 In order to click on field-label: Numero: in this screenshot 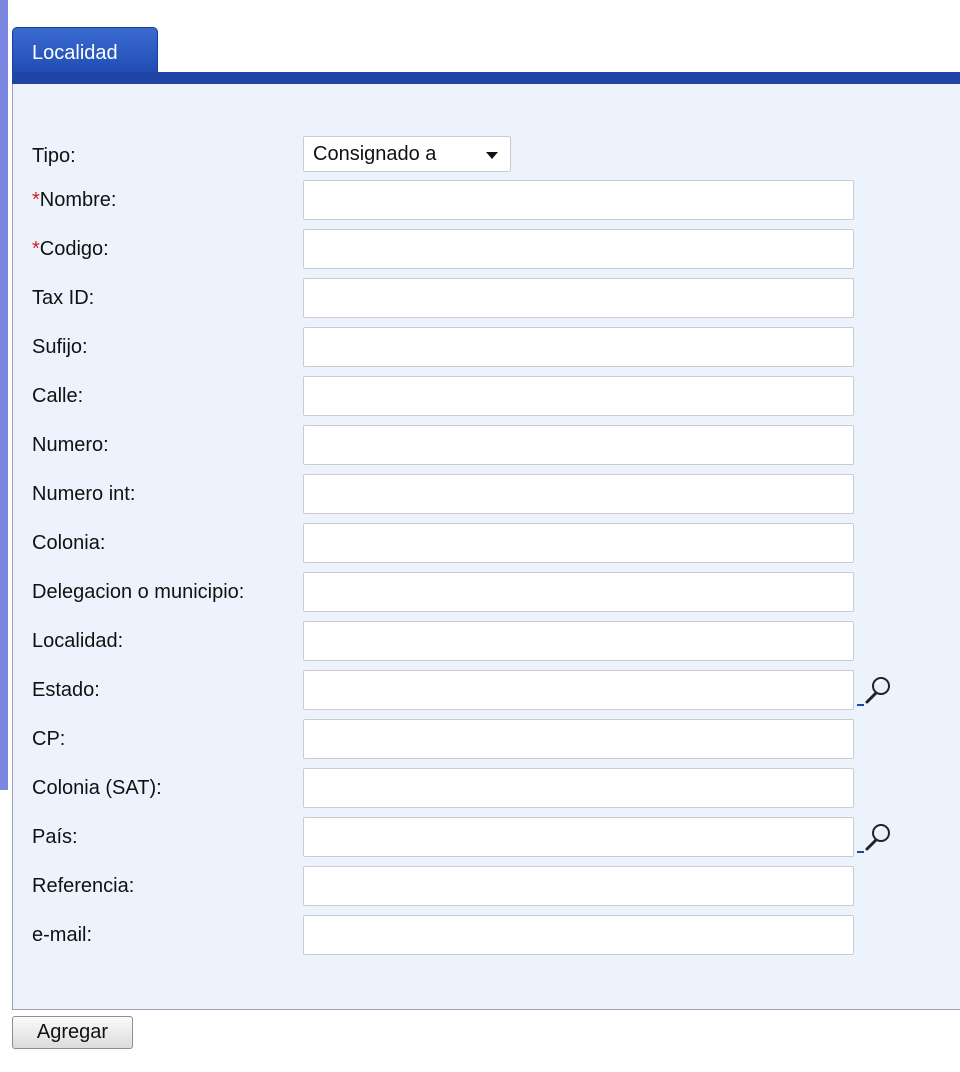, I will do `click(70, 445)`.